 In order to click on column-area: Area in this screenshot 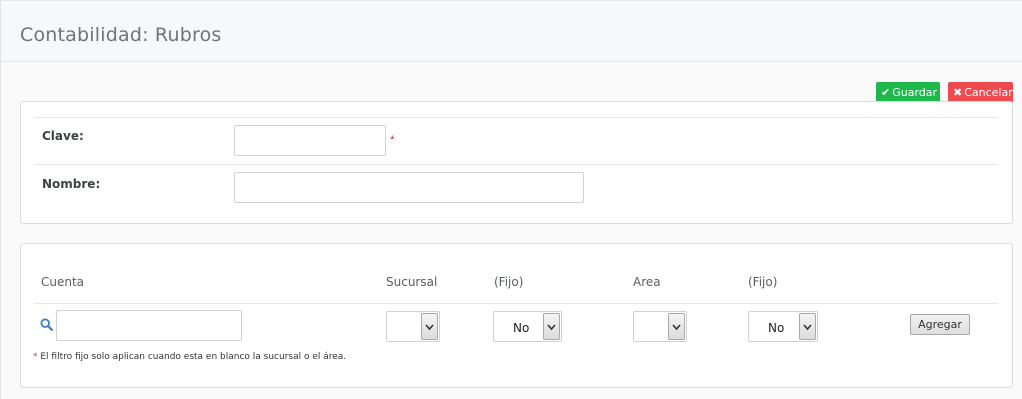, I will do `click(647, 282)`.